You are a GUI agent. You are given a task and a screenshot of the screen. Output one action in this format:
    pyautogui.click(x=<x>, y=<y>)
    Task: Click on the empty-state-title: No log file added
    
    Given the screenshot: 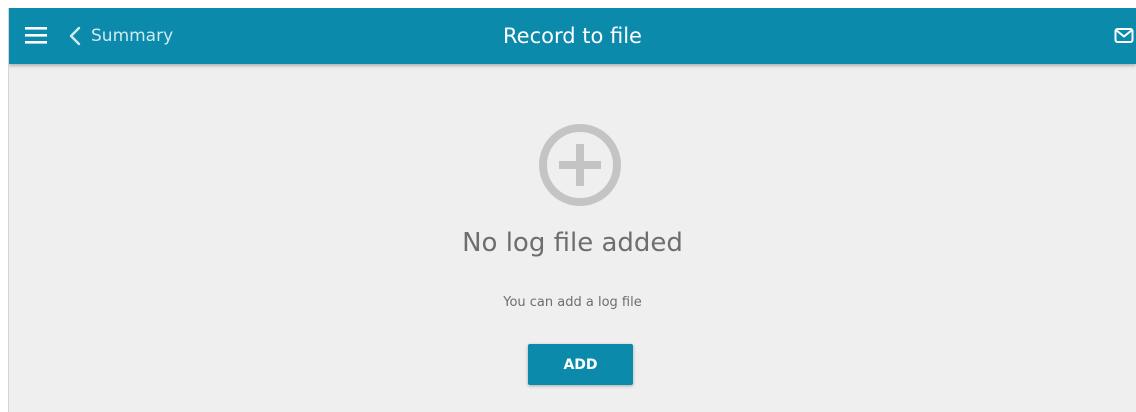 What is the action you would take?
    pyautogui.click(x=572, y=243)
    